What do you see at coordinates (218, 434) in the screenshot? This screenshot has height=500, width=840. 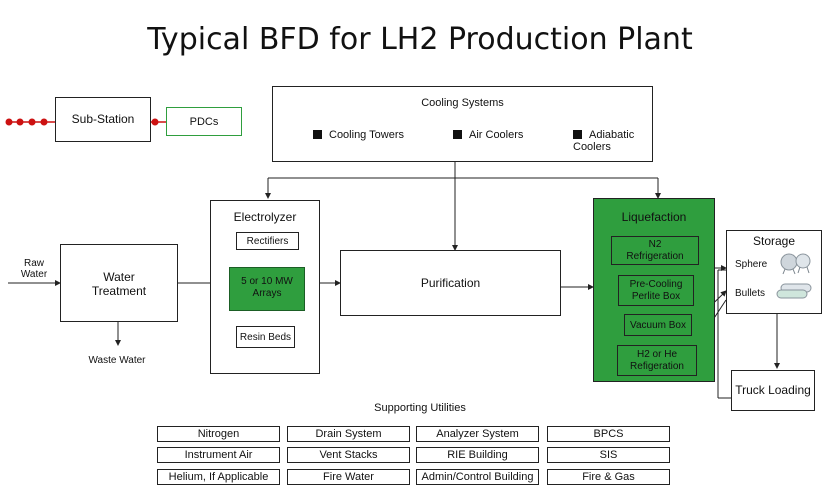 I see `utility-cell: Nitrogen` at bounding box center [218, 434].